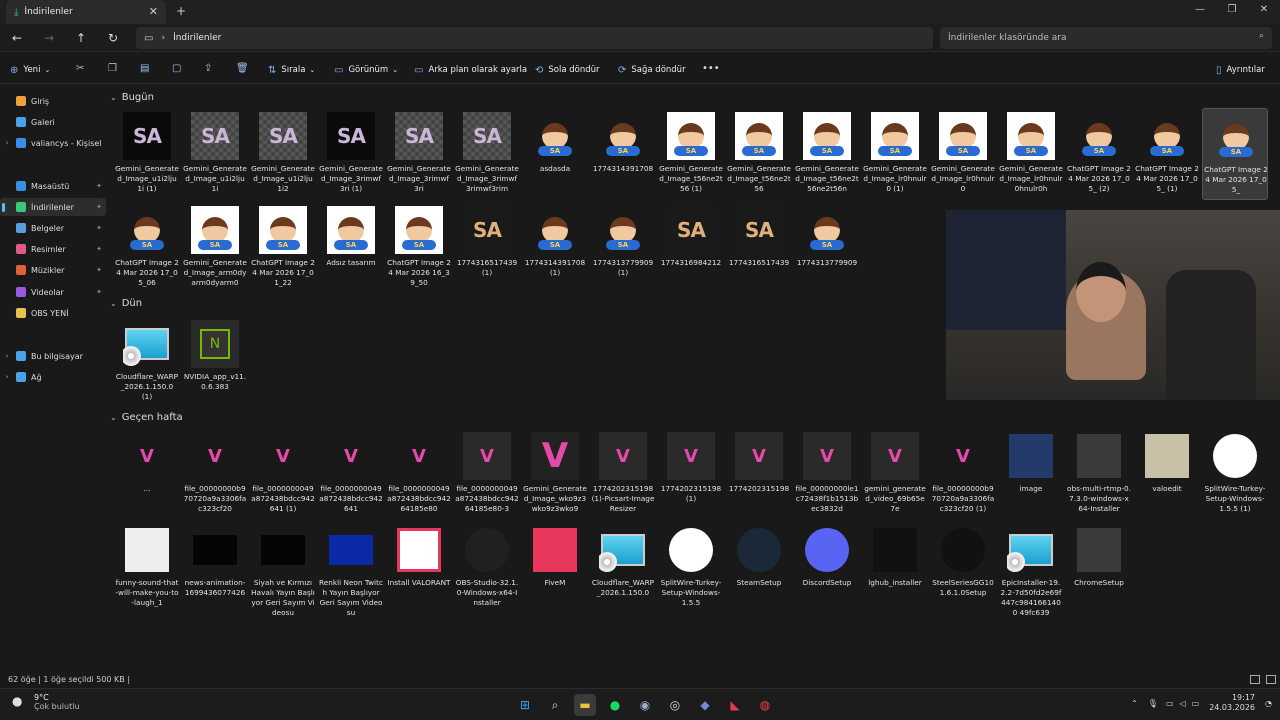 The width and height of the screenshot is (1280, 720). Describe the element at coordinates (366, 70) in the screenshot. I see `view-button: ▭ Görünüm ⌄` at that location.